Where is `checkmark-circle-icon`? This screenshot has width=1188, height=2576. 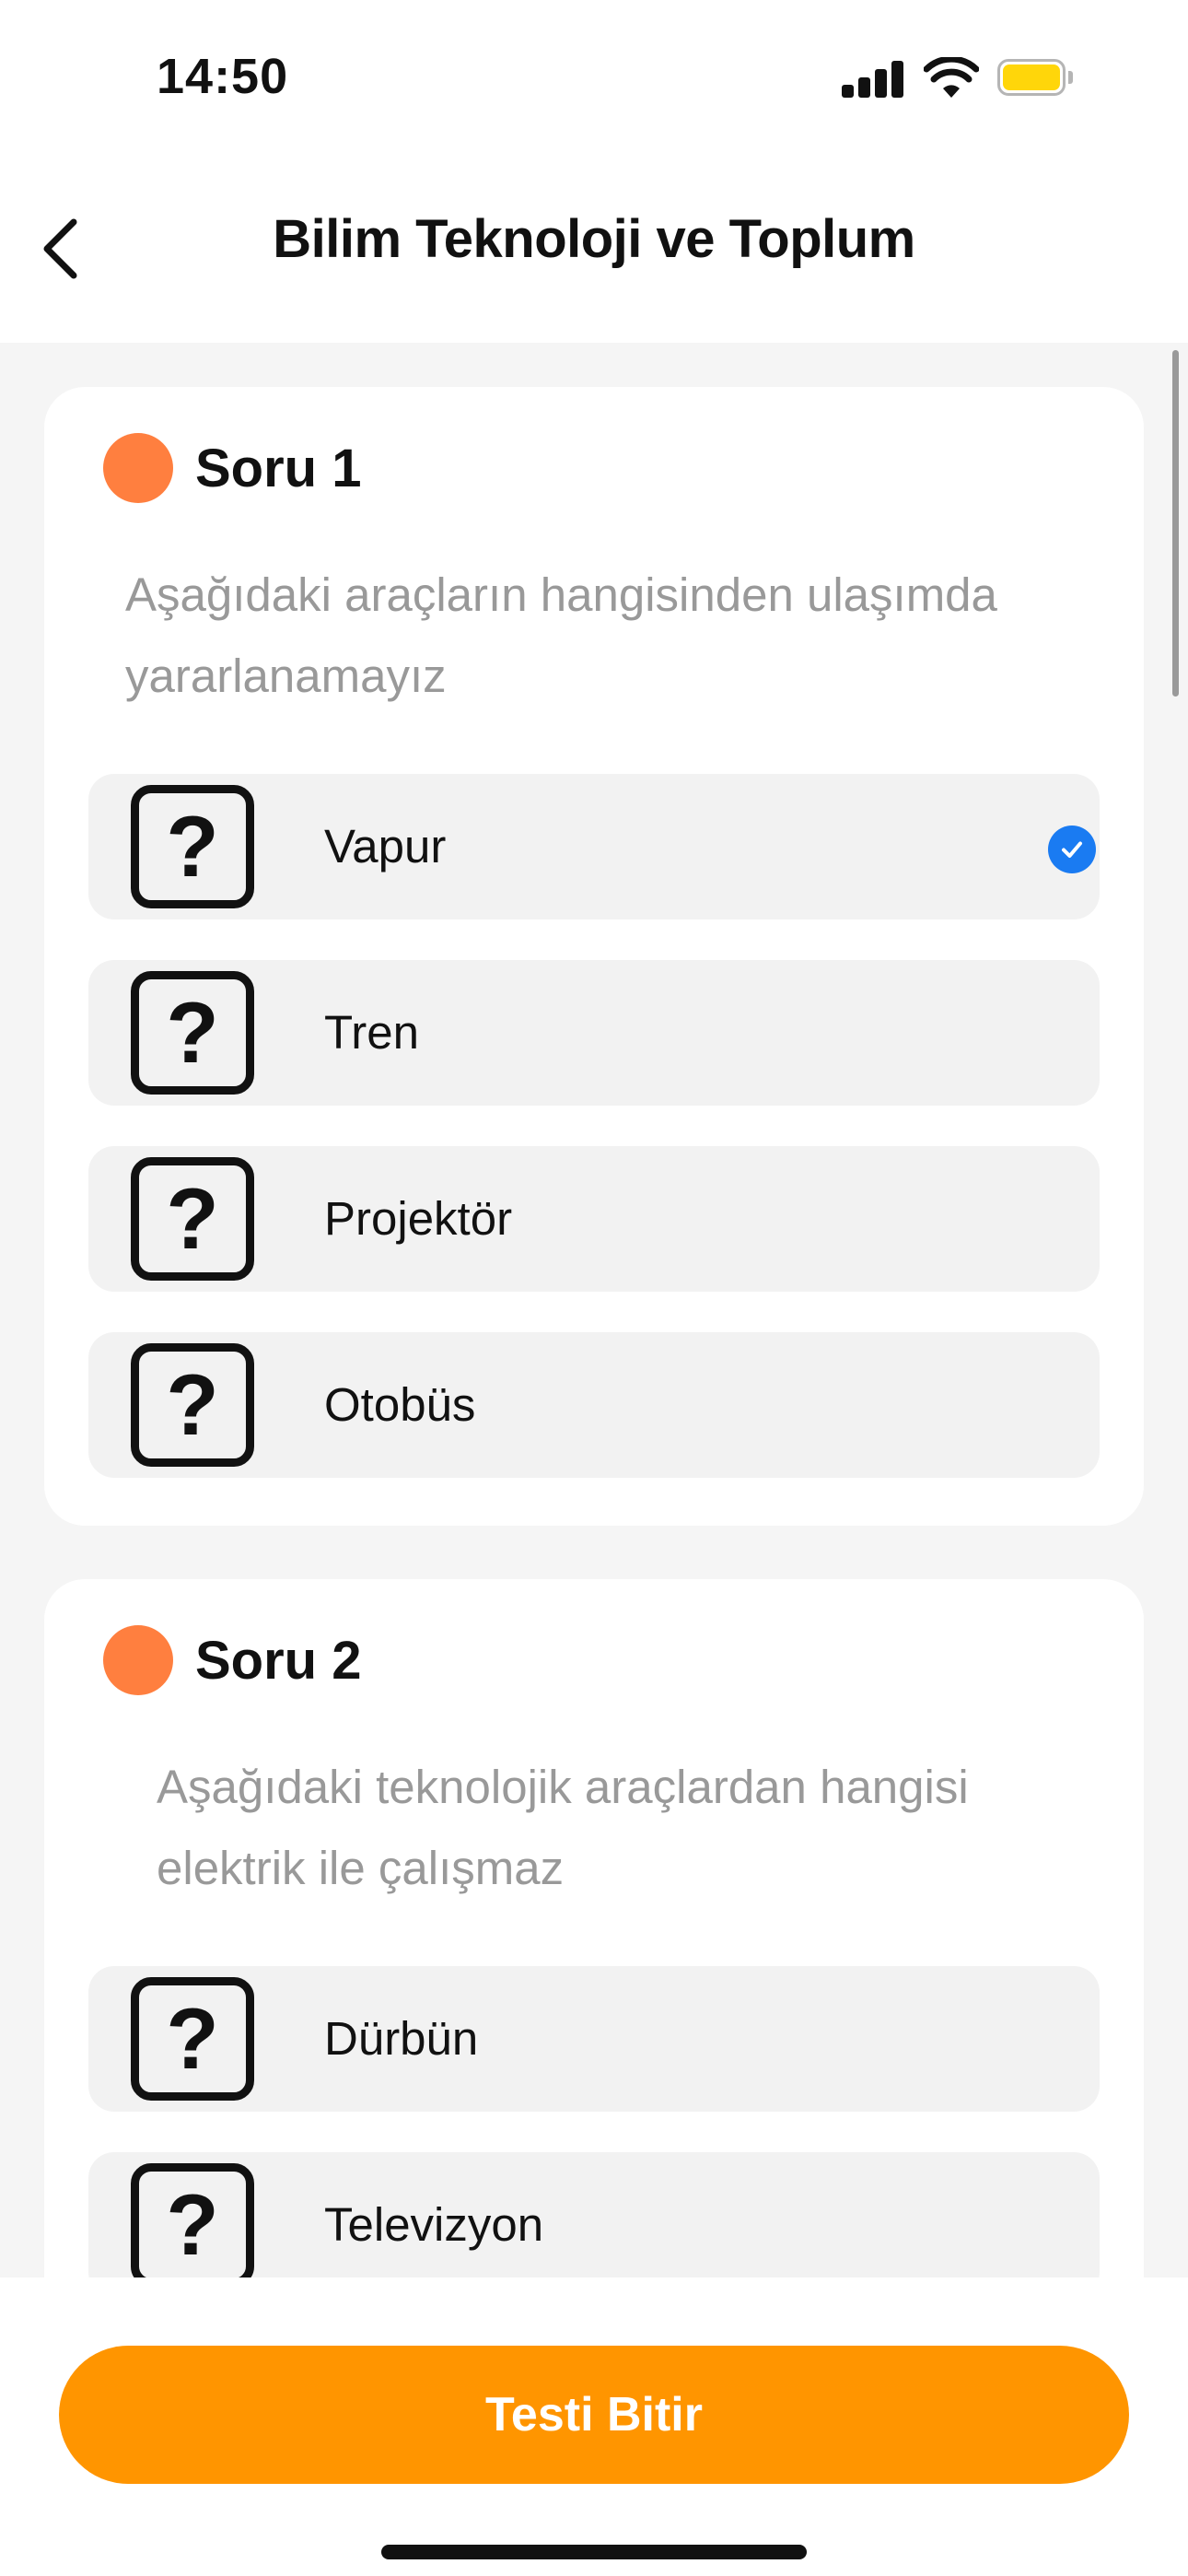
checkmark-circle-icon is located at coordinates (1072, 849).